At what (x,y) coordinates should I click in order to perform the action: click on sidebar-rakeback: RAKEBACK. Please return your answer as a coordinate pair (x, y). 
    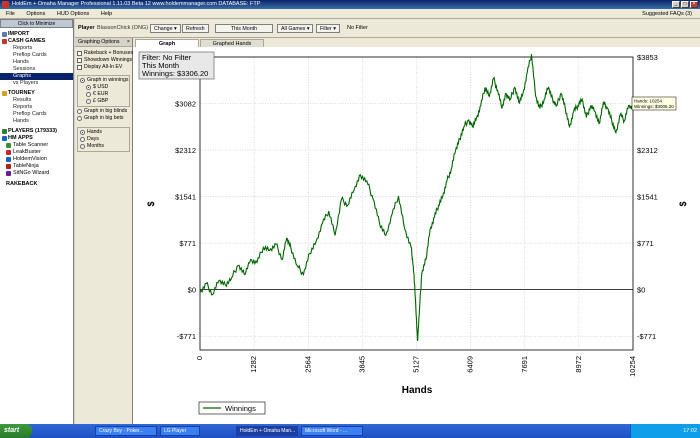
    Looking at the image, I should click on (36, 184).